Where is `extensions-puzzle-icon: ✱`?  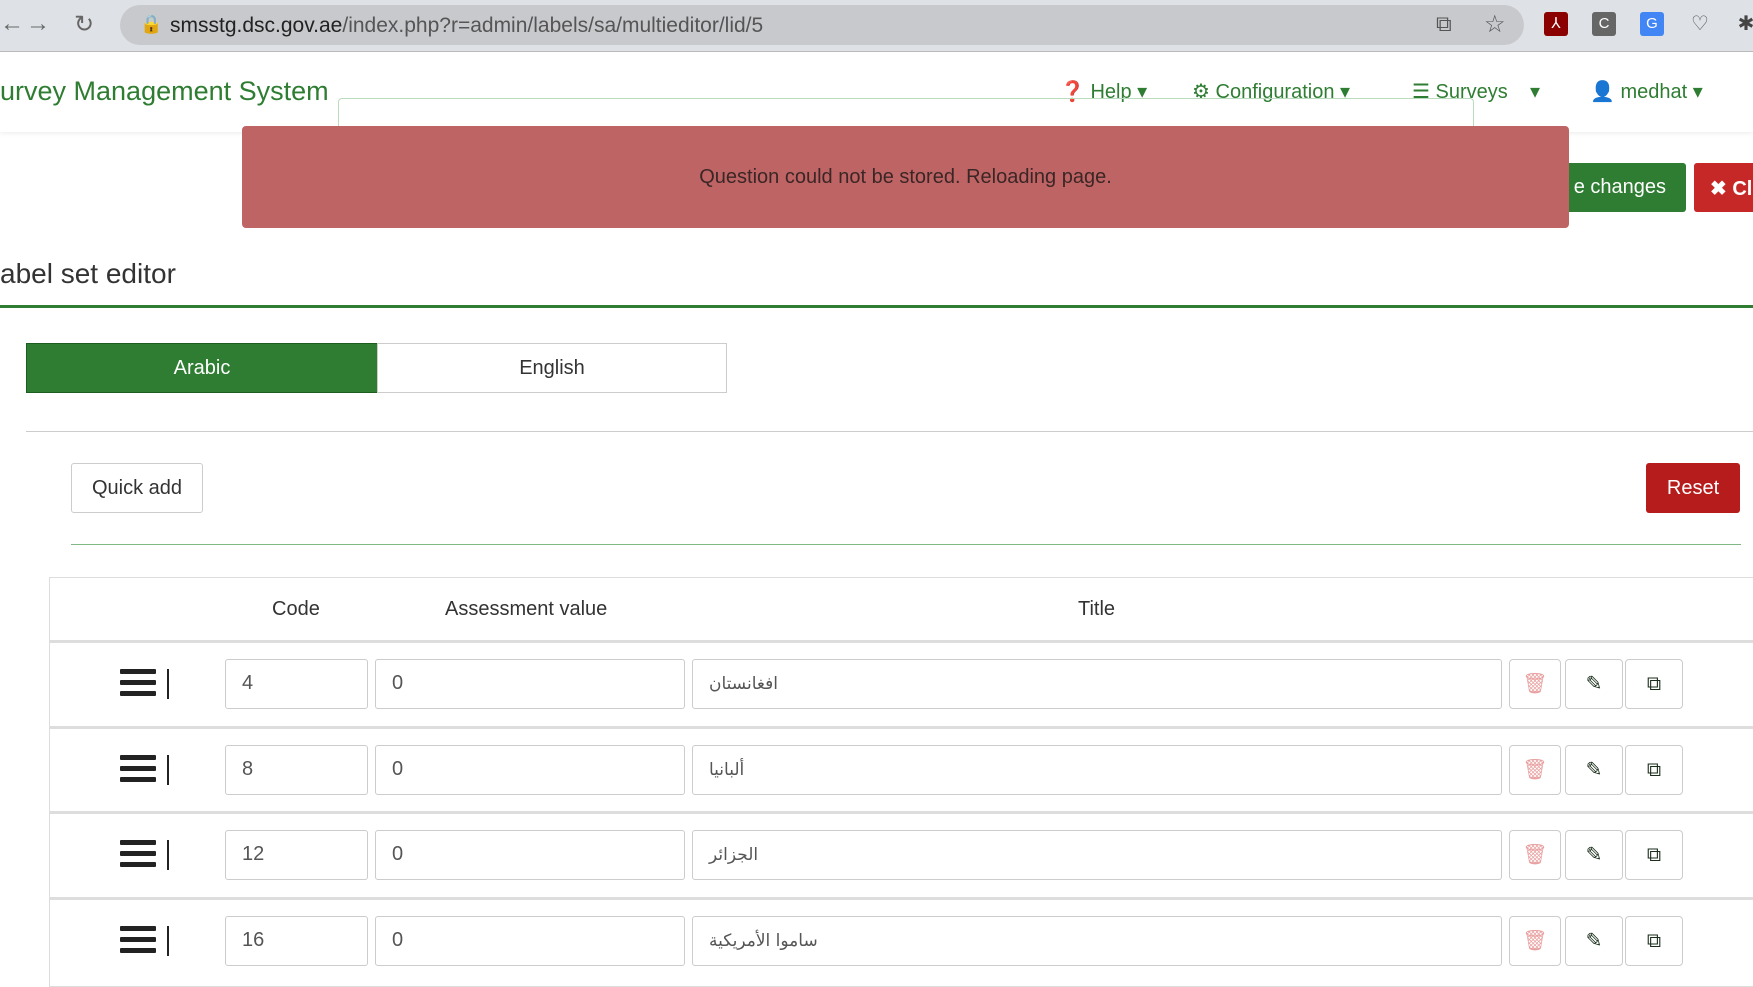 extensions-puzzle-icon: ✱ is located at coordinates (1743, 24).